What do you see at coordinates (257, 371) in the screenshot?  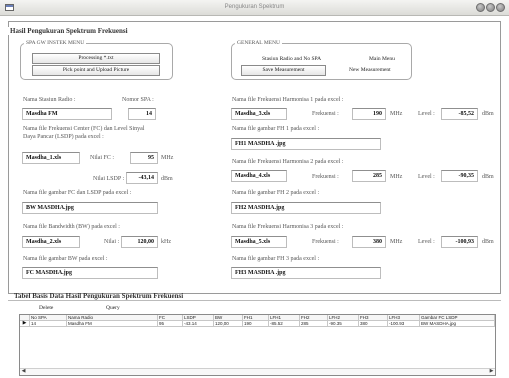 I see `horizontal-scrollbar: ◀ ▶` at bounding box center [257, 371].